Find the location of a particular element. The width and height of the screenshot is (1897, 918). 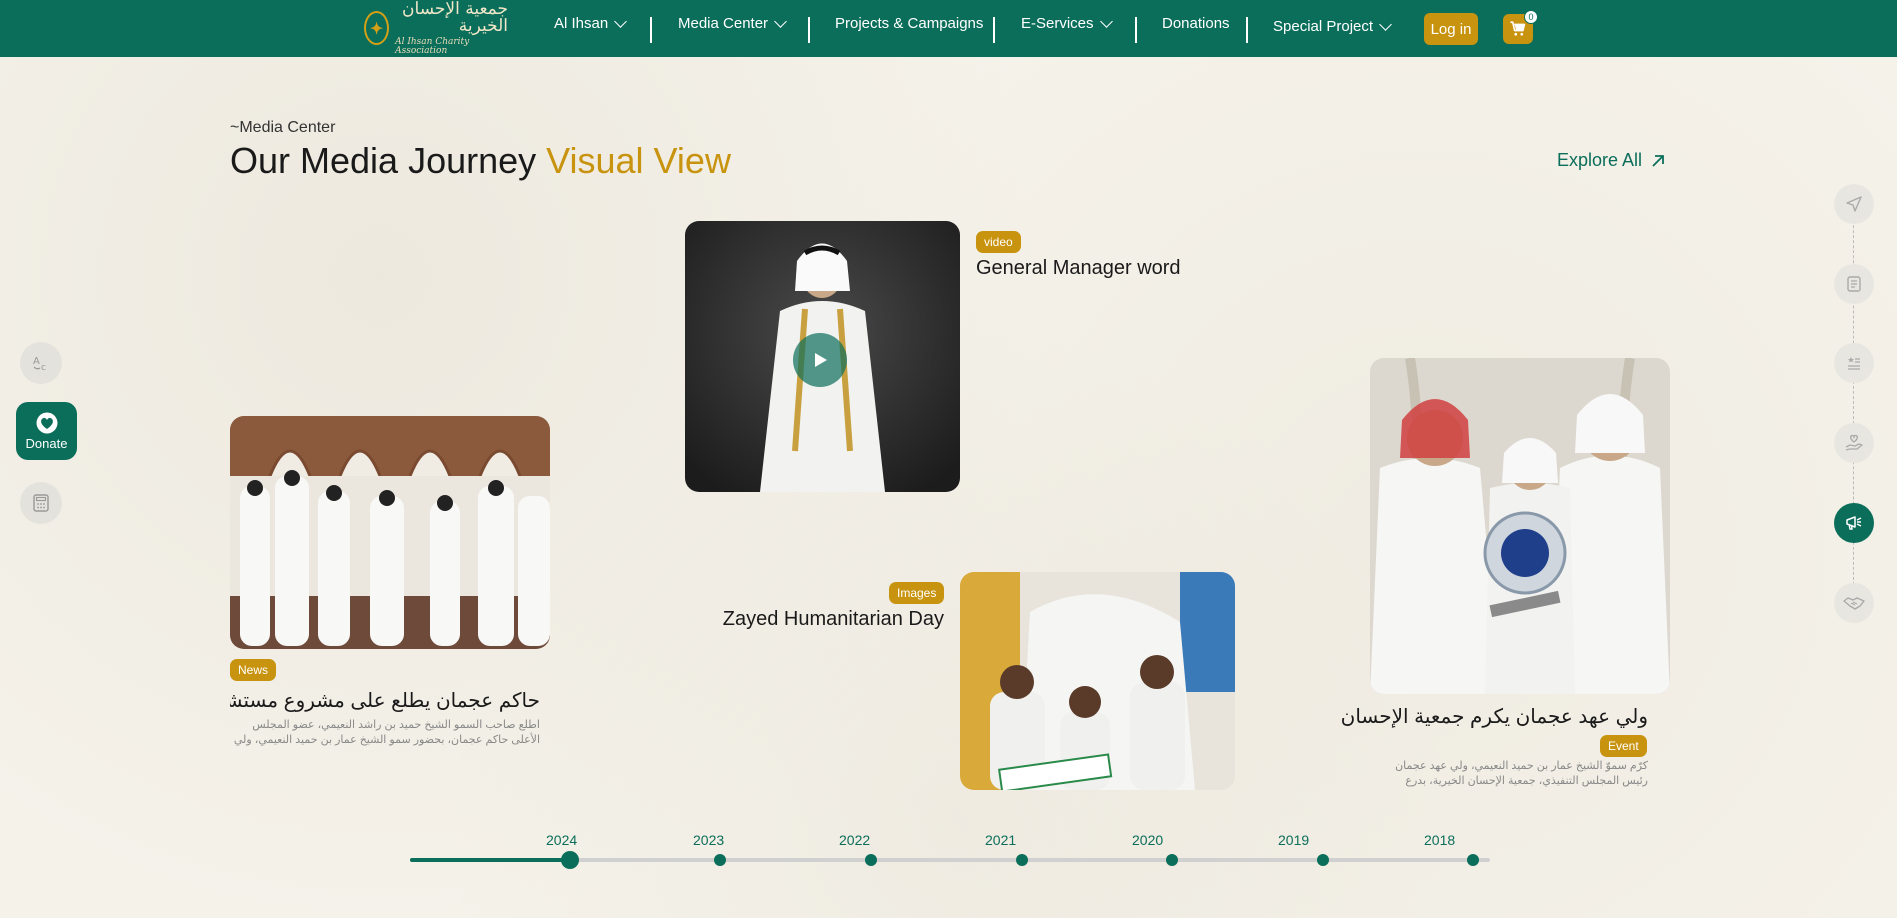

nav-item-e-services: E-Services is located at coordinates (1067, 23).